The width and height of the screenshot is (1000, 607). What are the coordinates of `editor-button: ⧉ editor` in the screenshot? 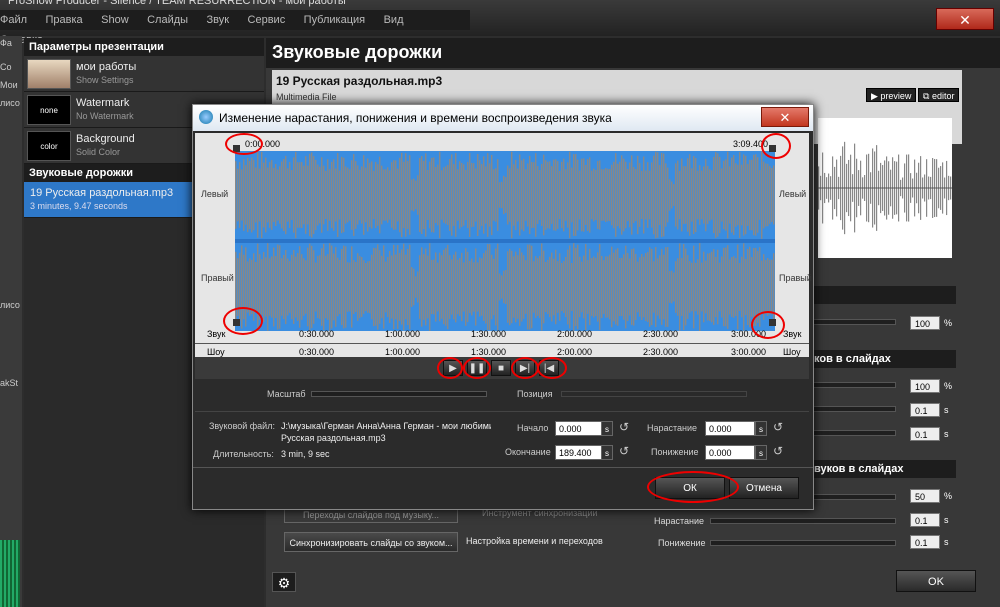 It's located at (939, 95).